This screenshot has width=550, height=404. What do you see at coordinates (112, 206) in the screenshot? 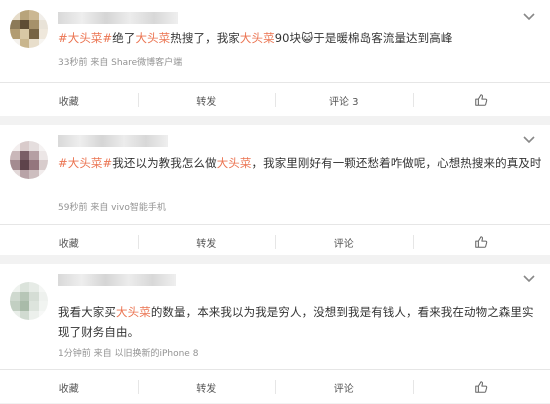
I see `post-meta: 59秒前 来自 vivo智能手机` at bounding box center [112, 206].